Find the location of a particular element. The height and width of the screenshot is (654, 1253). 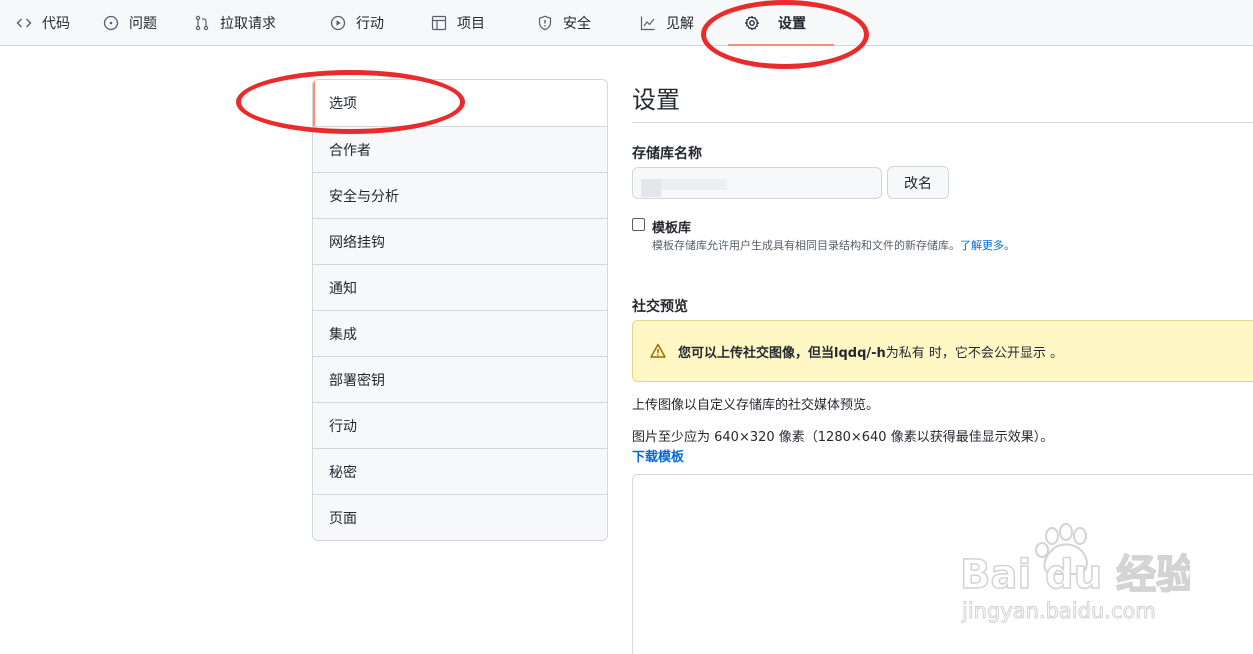

tab-security-label: 安全 is located at coordinates (577, 24).